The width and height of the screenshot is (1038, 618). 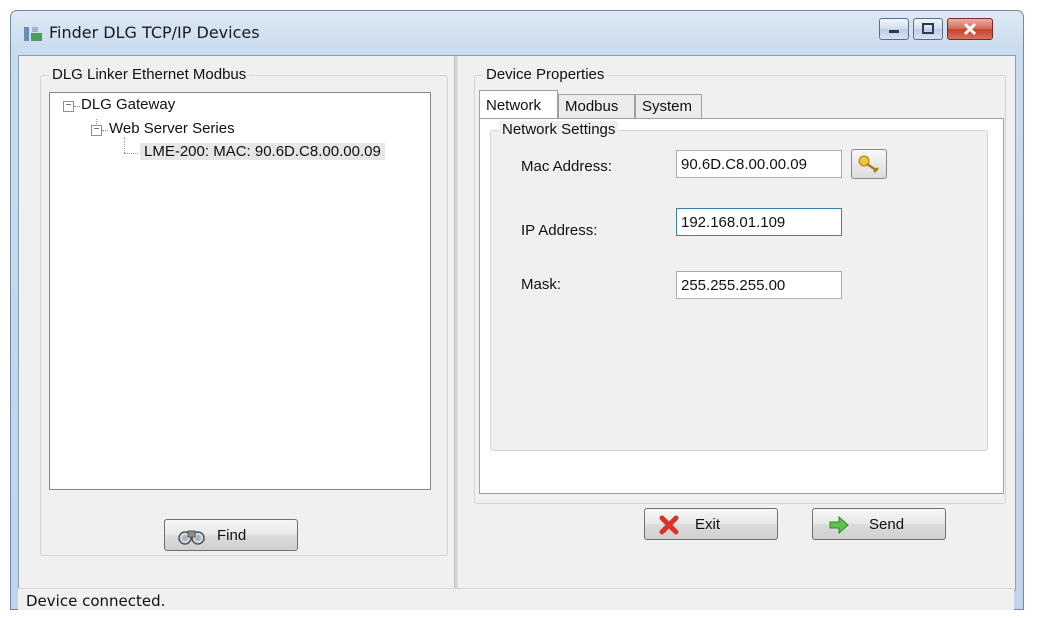 What do you see at coordinates (668, 106) in the screenshot?
I see `tab-system: System` at bounding box center [668, 106].